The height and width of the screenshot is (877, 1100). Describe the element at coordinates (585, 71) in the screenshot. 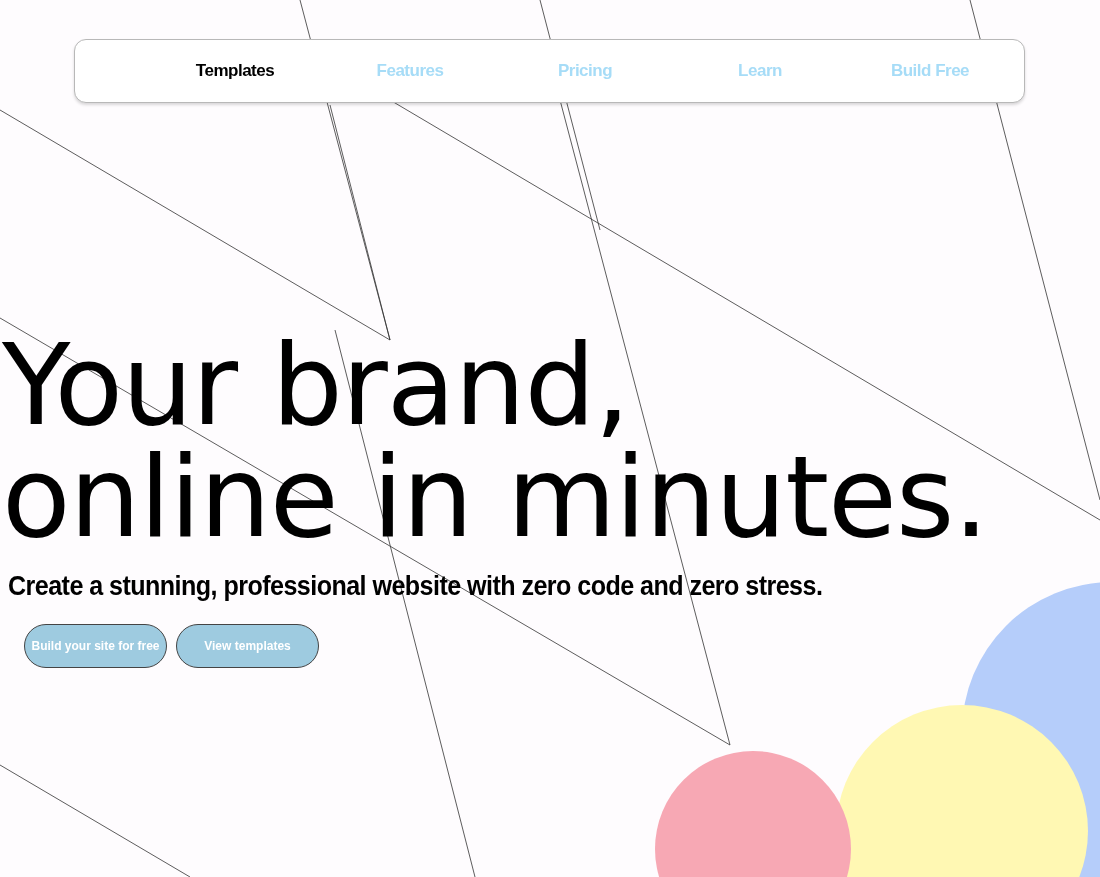

I see `nav-link: Pricing` at that location.